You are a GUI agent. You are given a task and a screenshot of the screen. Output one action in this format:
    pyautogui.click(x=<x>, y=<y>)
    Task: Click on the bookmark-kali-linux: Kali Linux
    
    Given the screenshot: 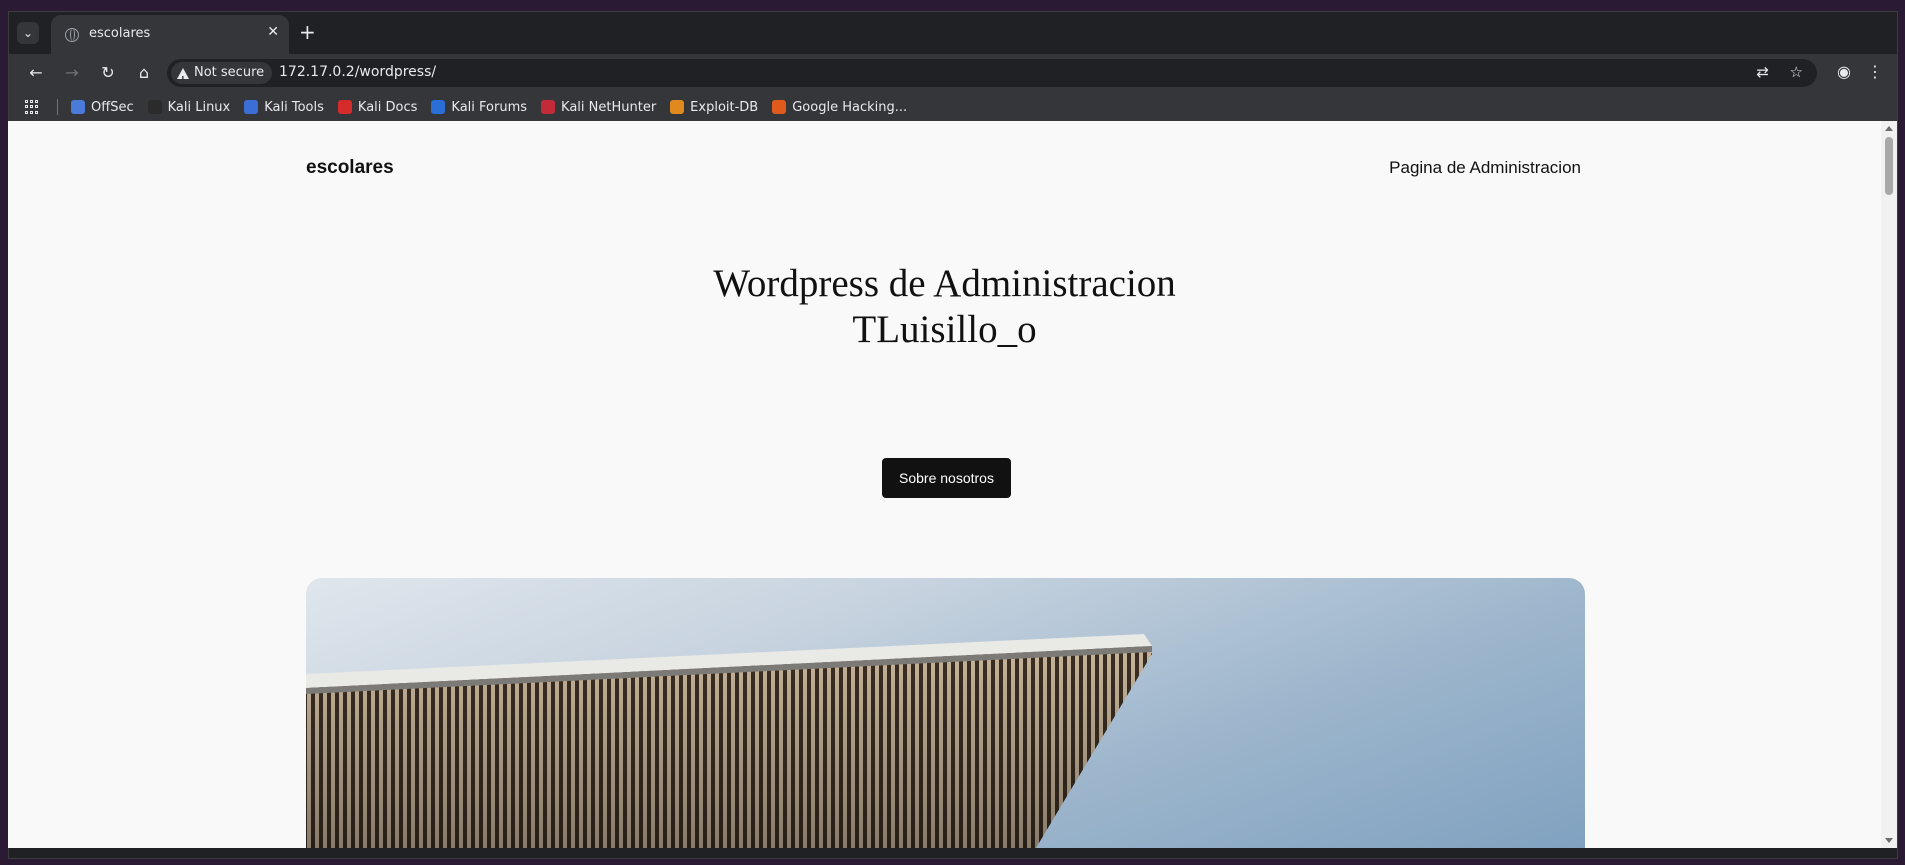 What is the action you would take?
    pyautogui.click(x=189, y=107)
    